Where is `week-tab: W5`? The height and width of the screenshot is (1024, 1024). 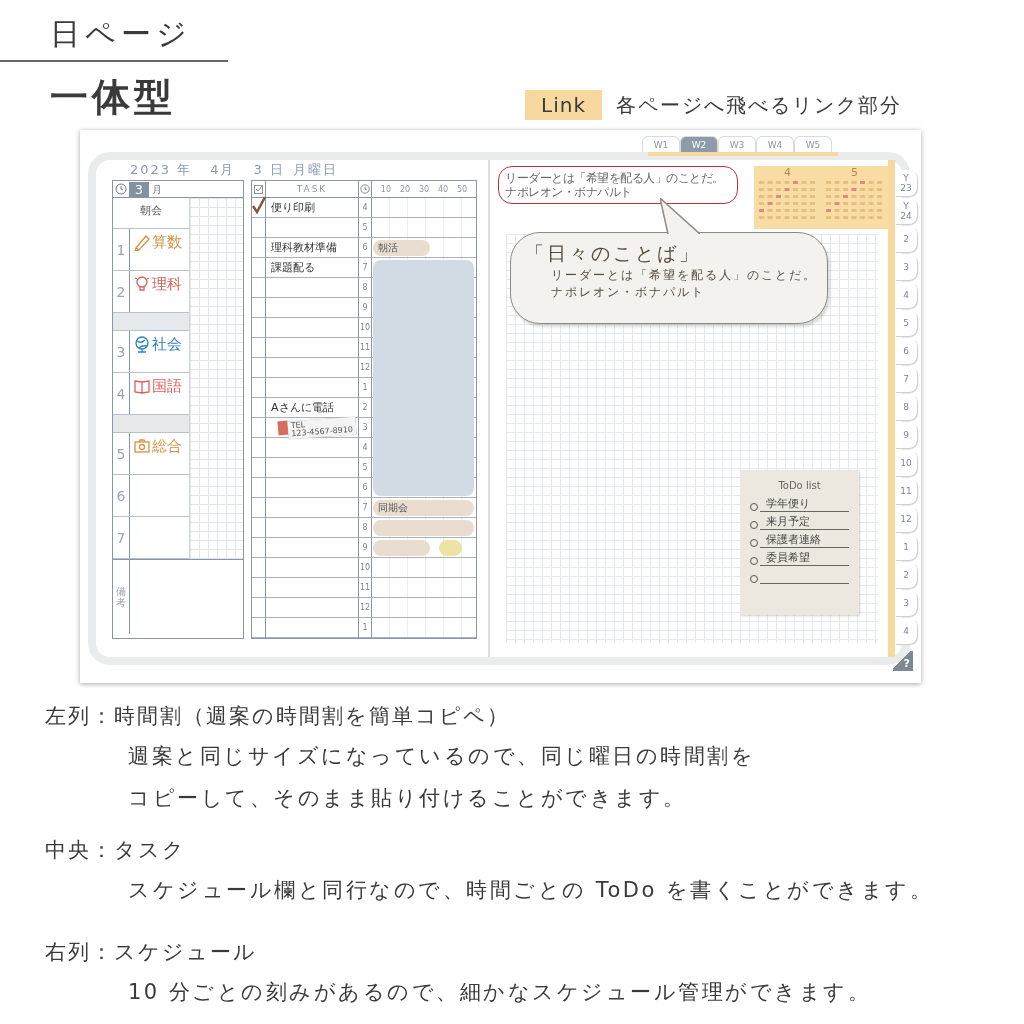 week-tab: W5 is located at coordinates (813, 144).